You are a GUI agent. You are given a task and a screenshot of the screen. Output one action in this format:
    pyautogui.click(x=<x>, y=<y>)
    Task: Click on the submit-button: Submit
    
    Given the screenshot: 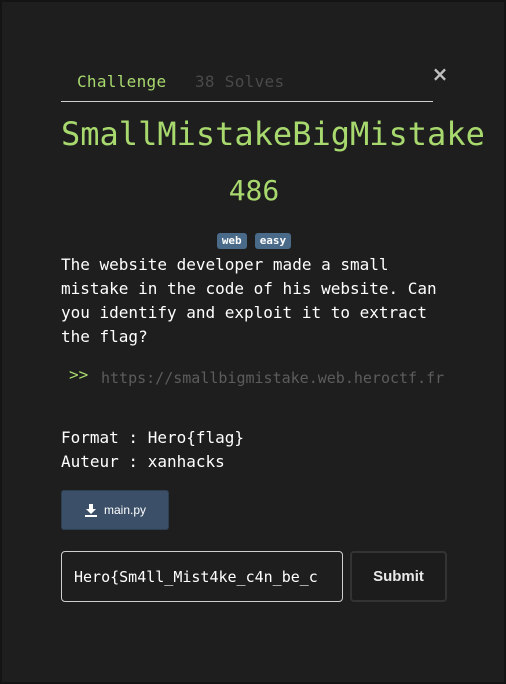 What is the action you would take?
    pyautogui.click(x=398, y=576)
    